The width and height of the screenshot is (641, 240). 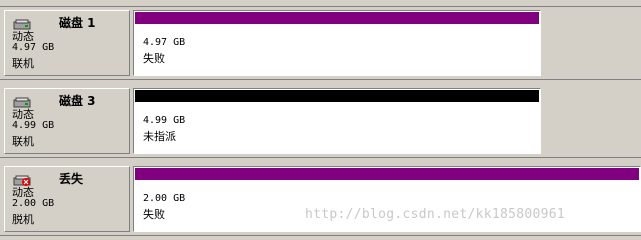 I want to click on disk-info-panel: 丢失 动态 2.00 GB 脱机, so click(x=67, y=199).